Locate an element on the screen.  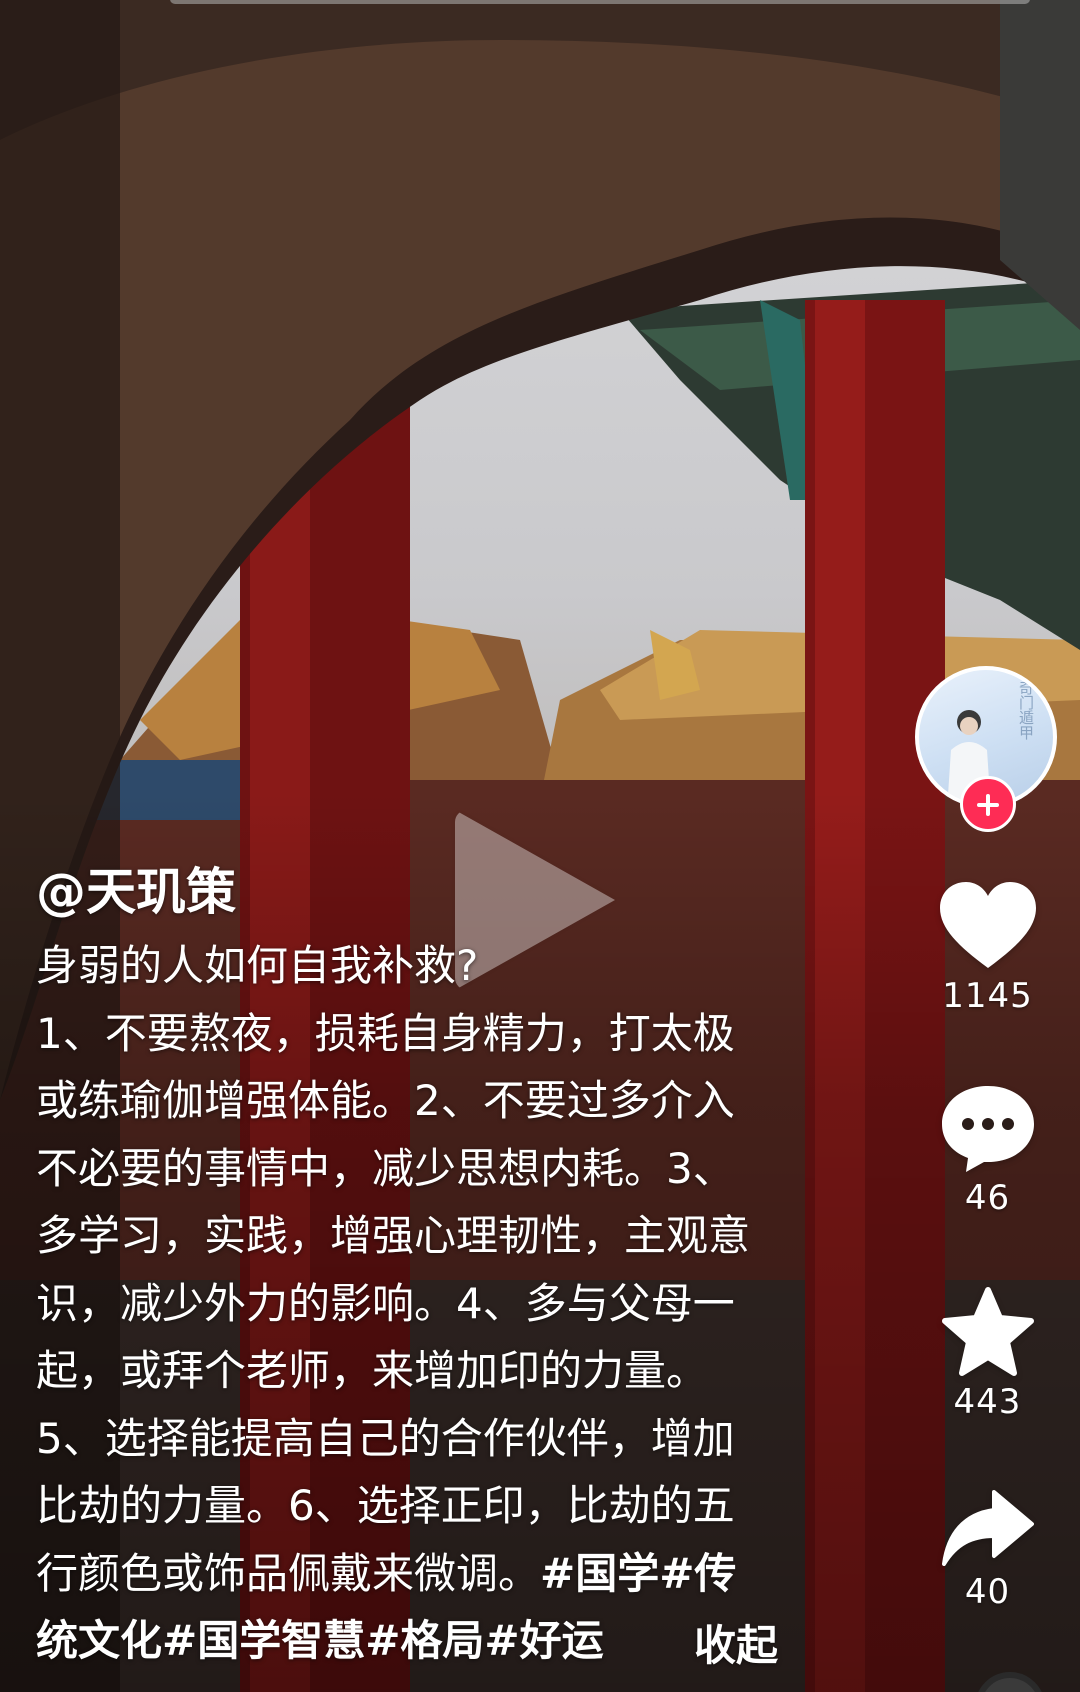
star-icon is located at coordinates (987, 1331).